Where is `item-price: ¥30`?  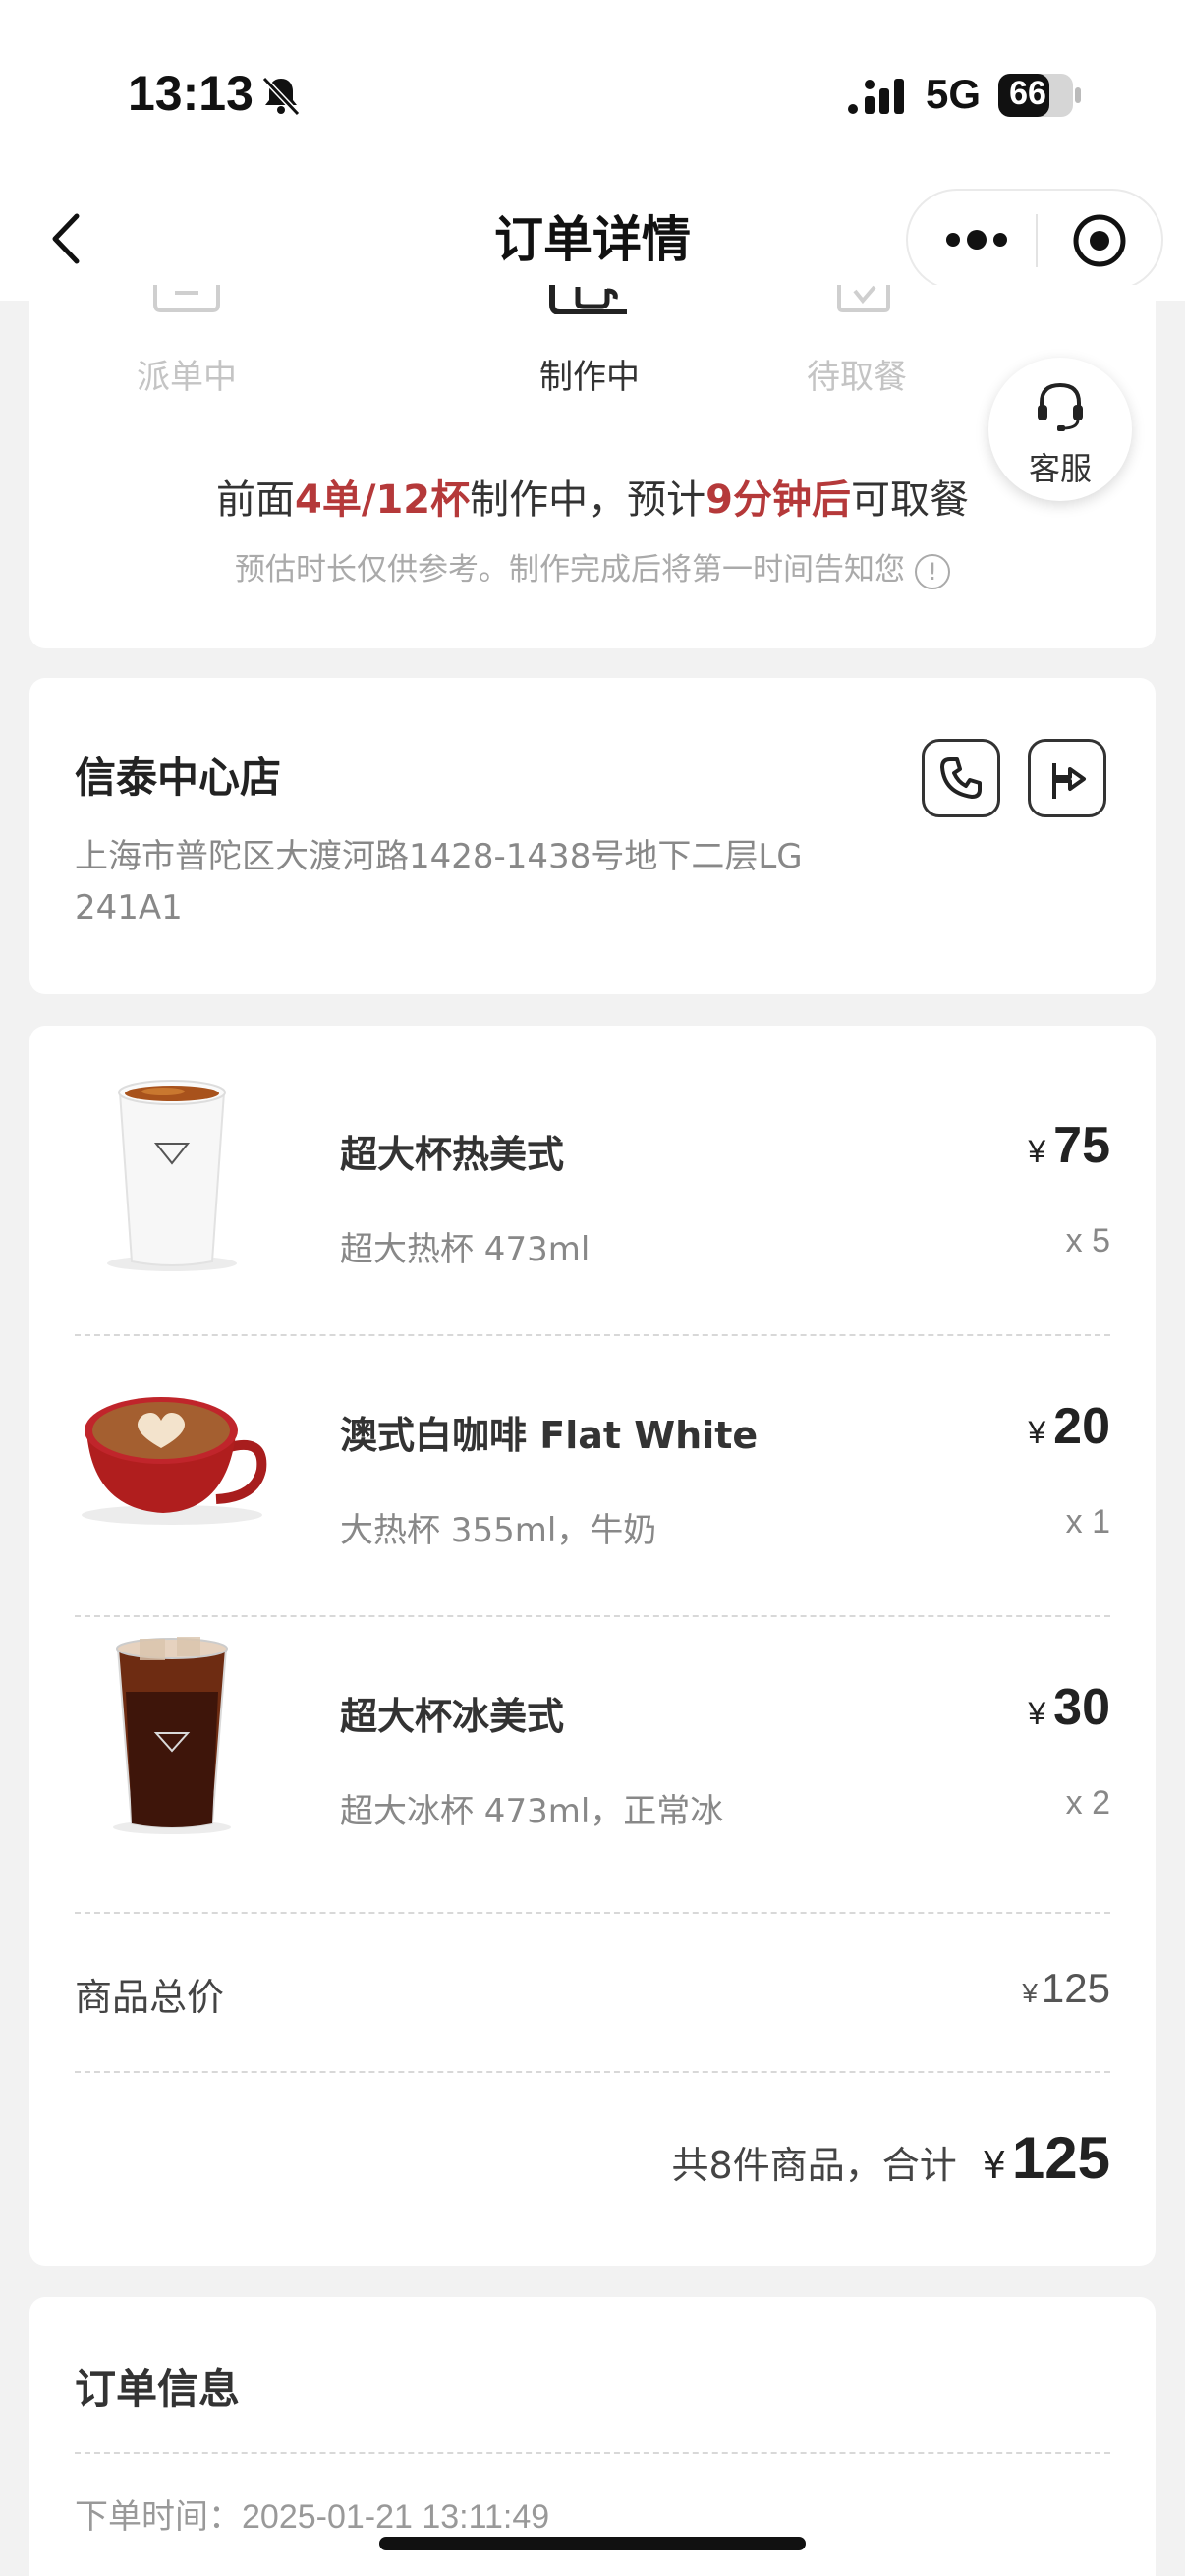
item-price: ¥30 is located at coordinates (1069, 1707).